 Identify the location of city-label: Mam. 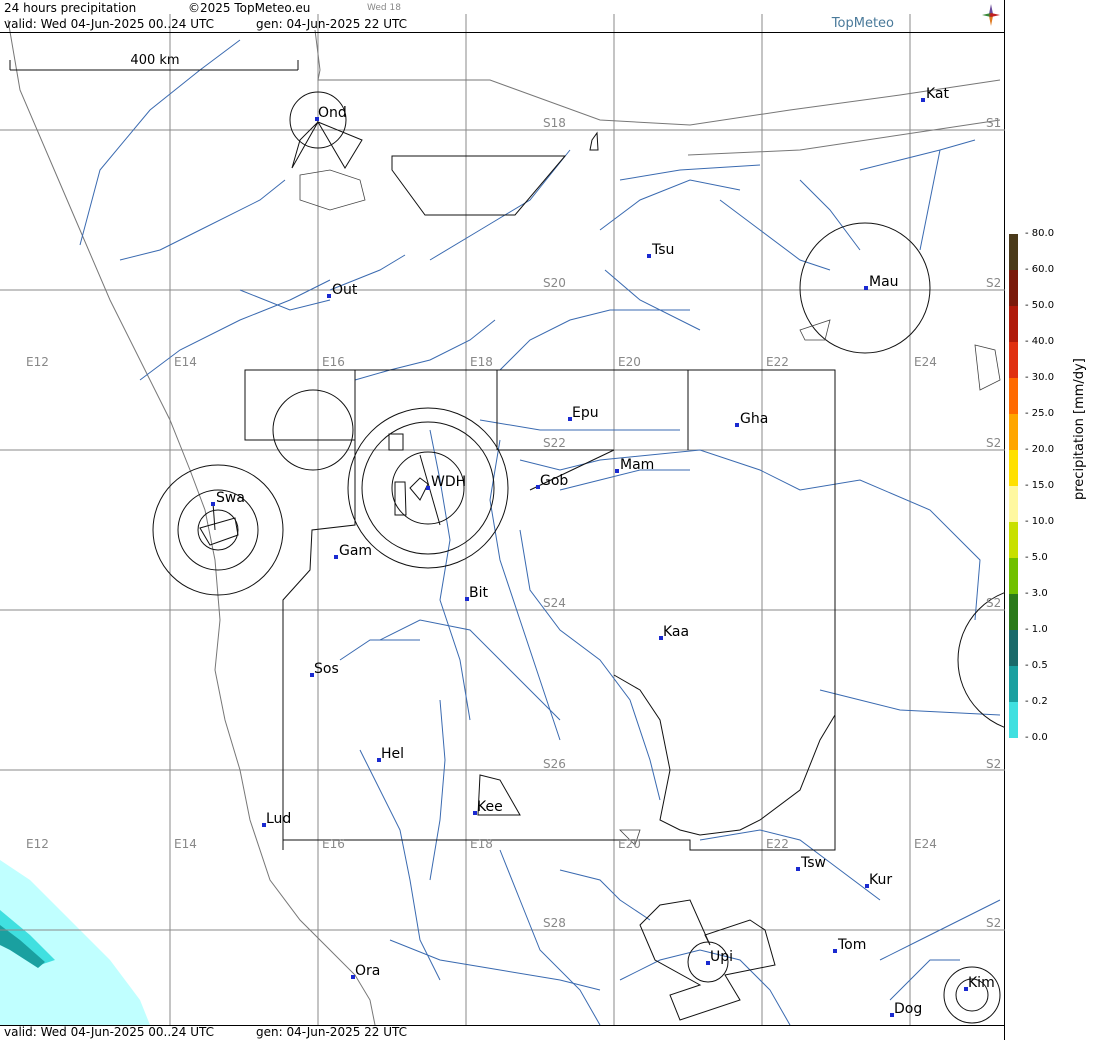
(637, 465).